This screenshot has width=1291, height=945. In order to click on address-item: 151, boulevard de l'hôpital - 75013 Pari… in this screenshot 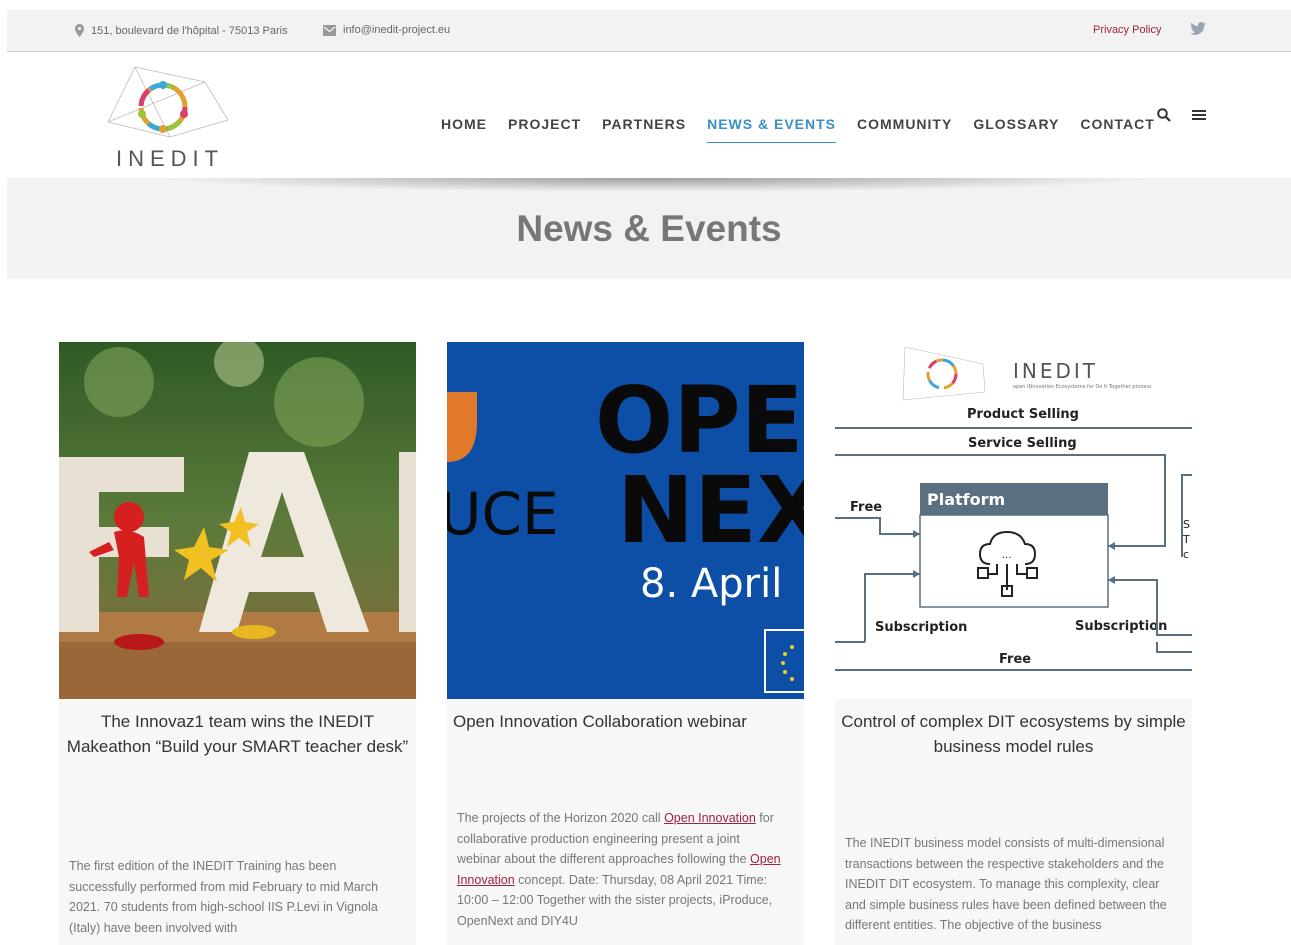, I will do `click(181, 30)`.